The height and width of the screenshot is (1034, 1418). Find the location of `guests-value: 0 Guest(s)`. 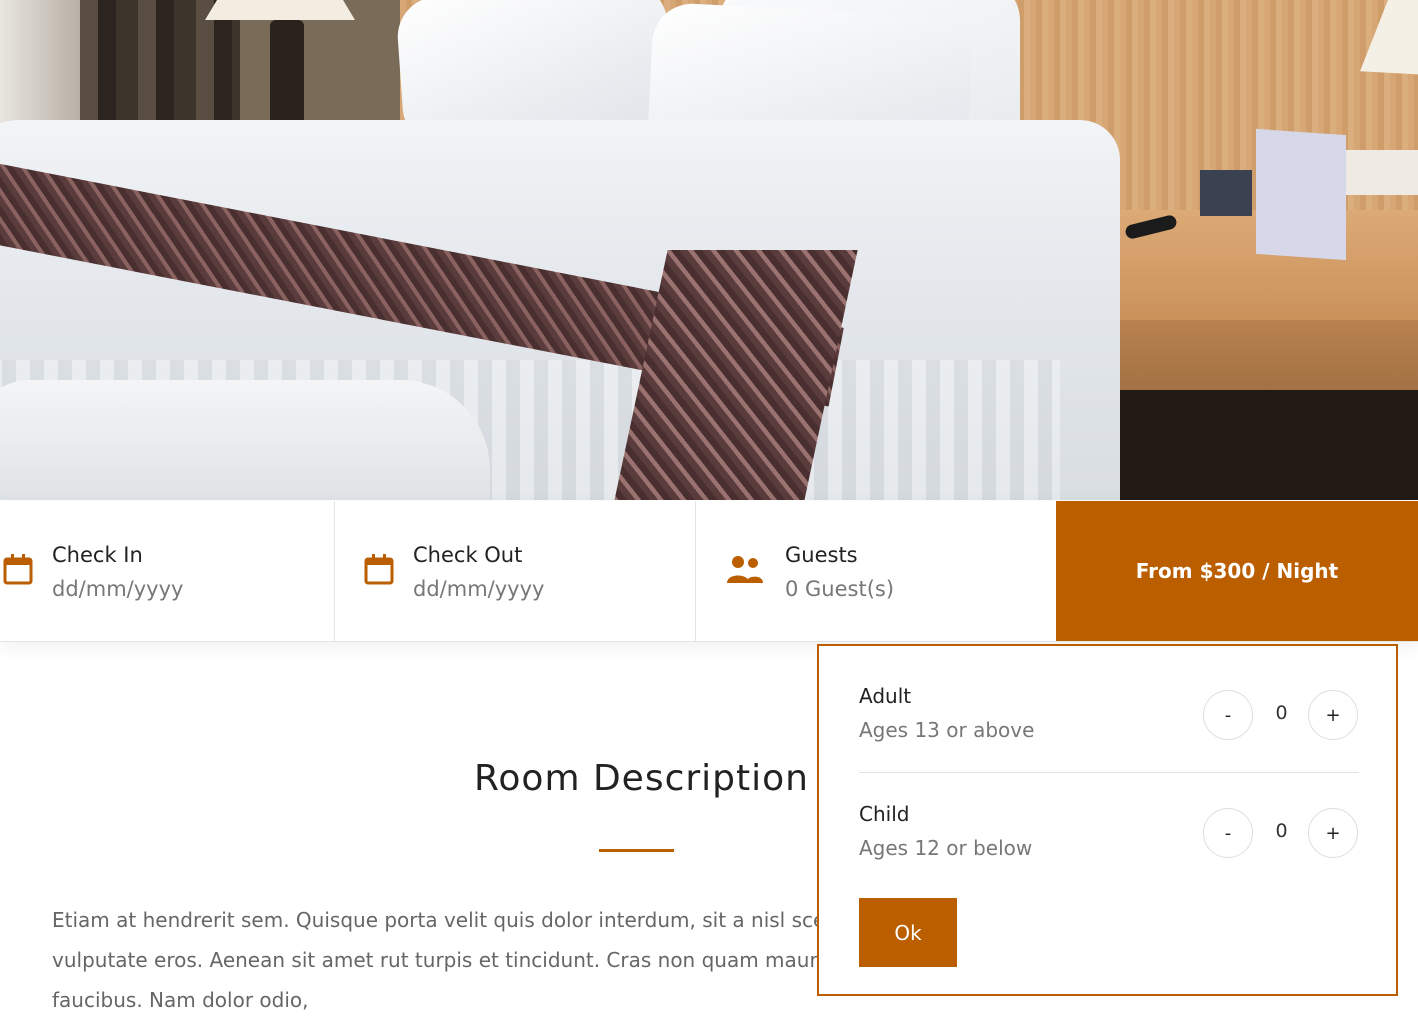

guests-value: 0 Guest(s) is located at coordinates (839, 589).